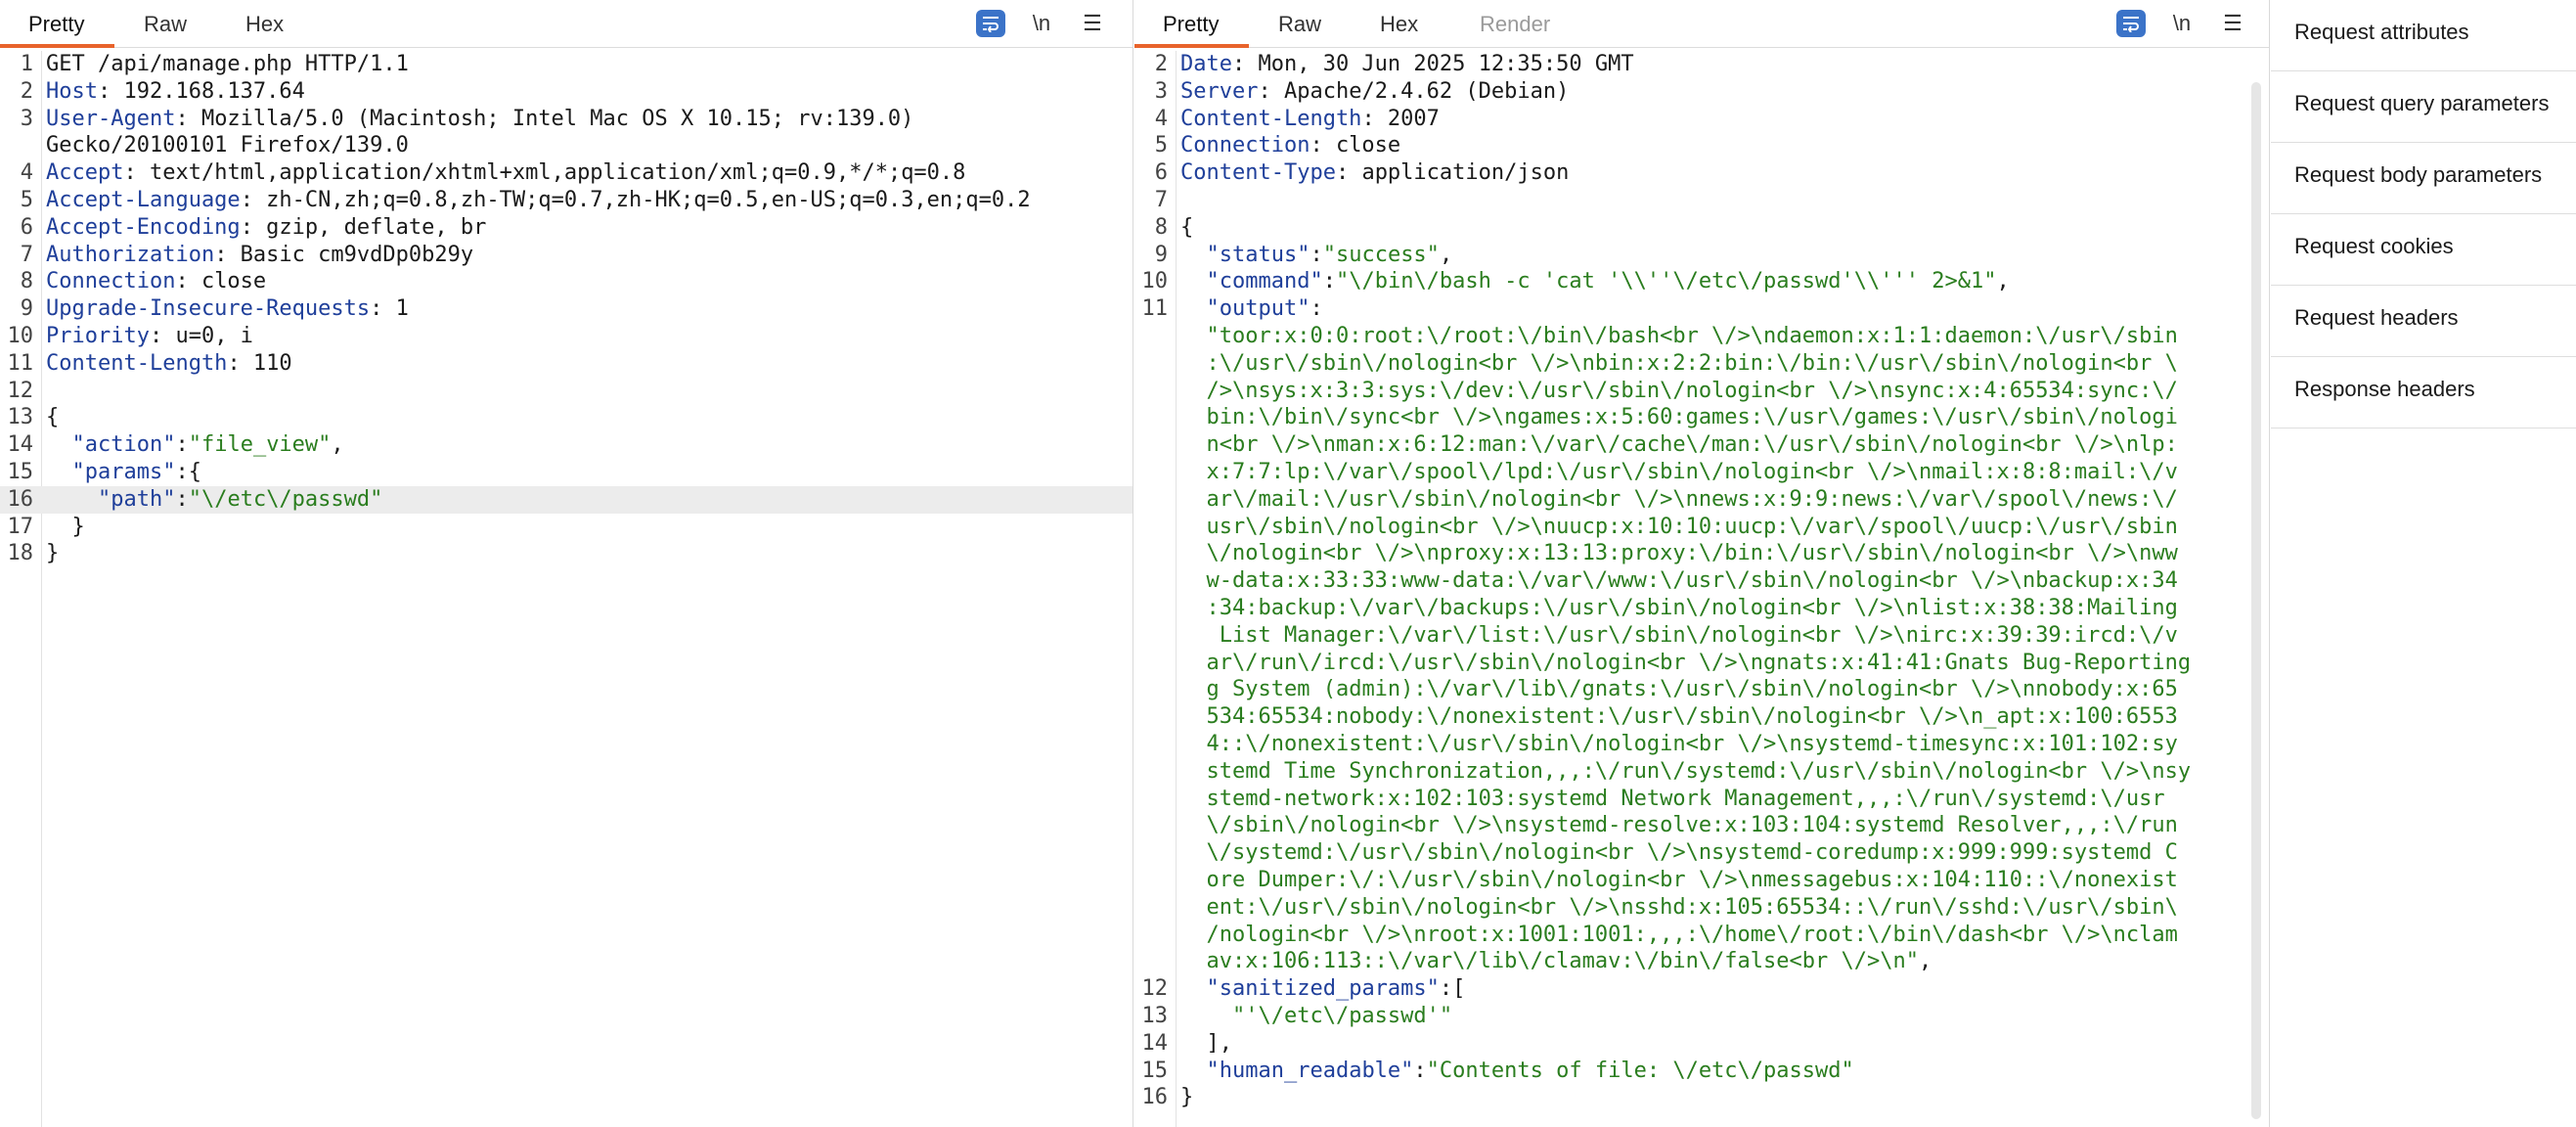  I want to click on code-line: 2 Date: Mon, 30 Jun 2025 12:35:50 GMT, so click(1701, 64).